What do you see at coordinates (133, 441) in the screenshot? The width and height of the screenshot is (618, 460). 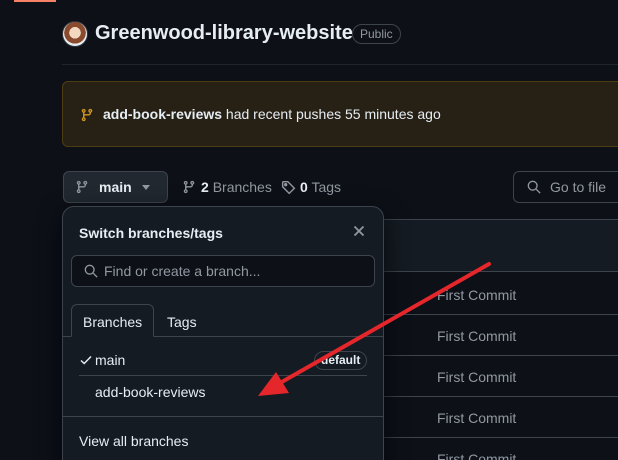 I see `view-all-branches-link: View all branches` at bounding box center [133, 441].